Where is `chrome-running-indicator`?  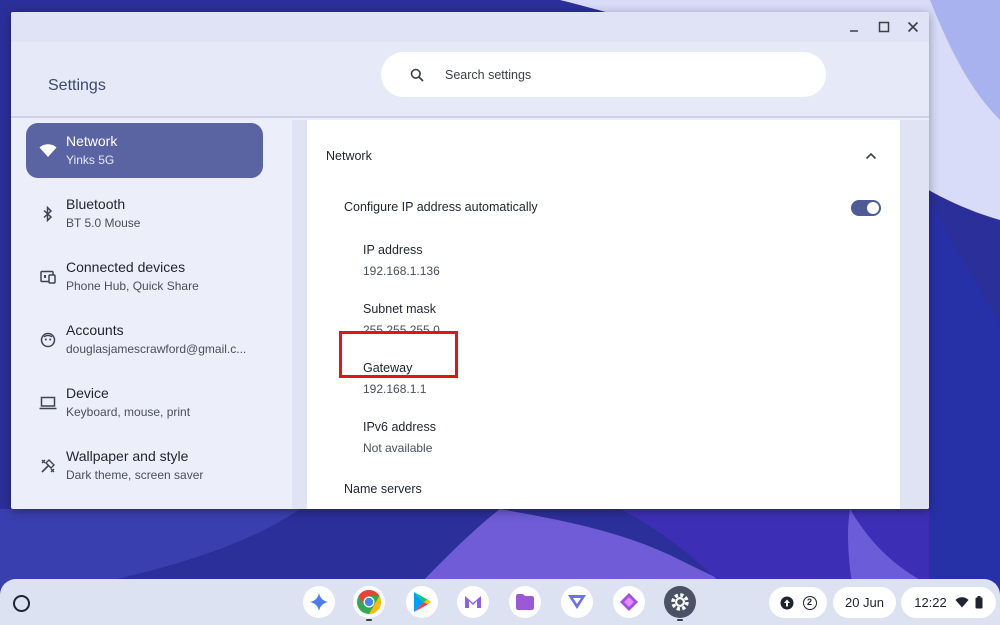
chrome-running-indicator is located at coordinates (369, 620).